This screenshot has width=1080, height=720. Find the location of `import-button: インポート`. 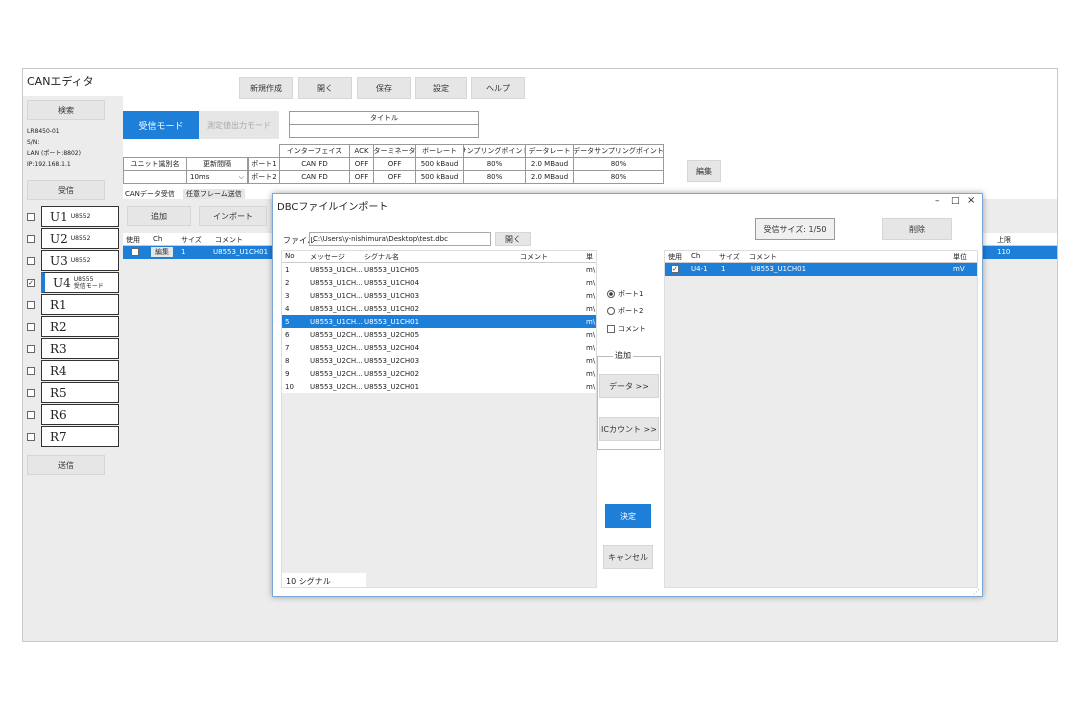

import-button: インポート is located at coordinates (233, 216).